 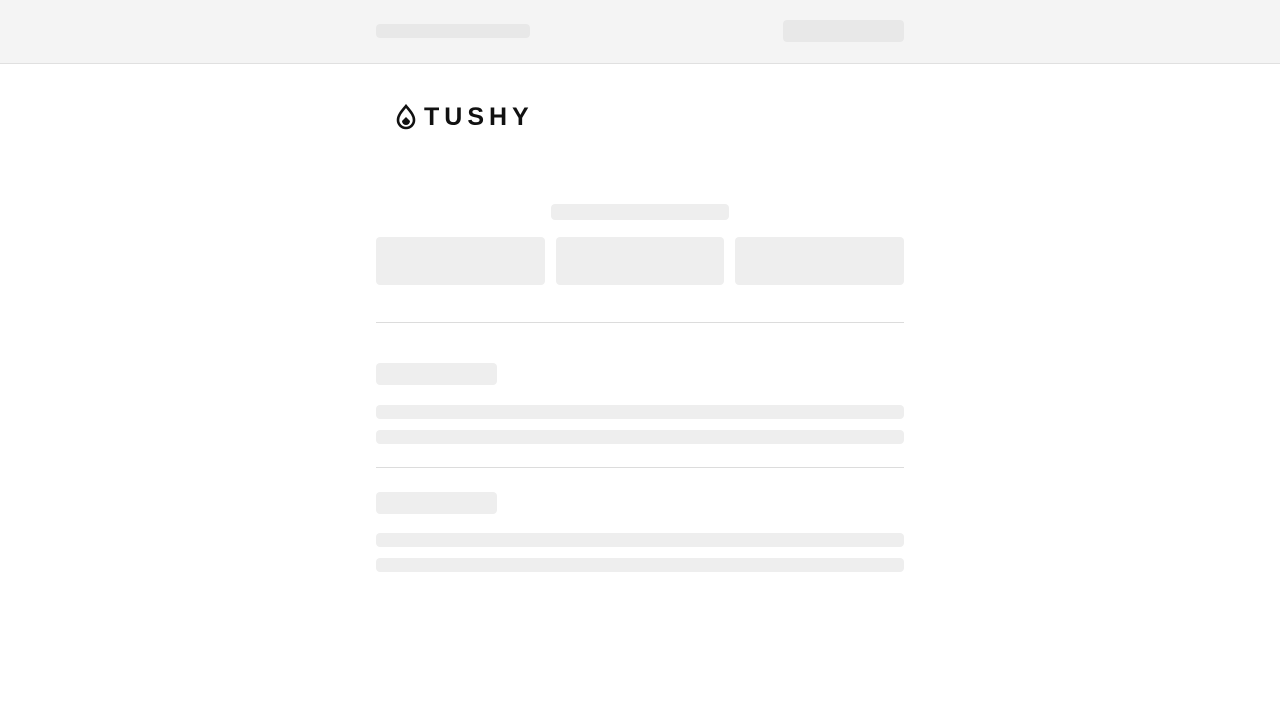 I want to click on droplet-icon, so click(x=406, y=117).